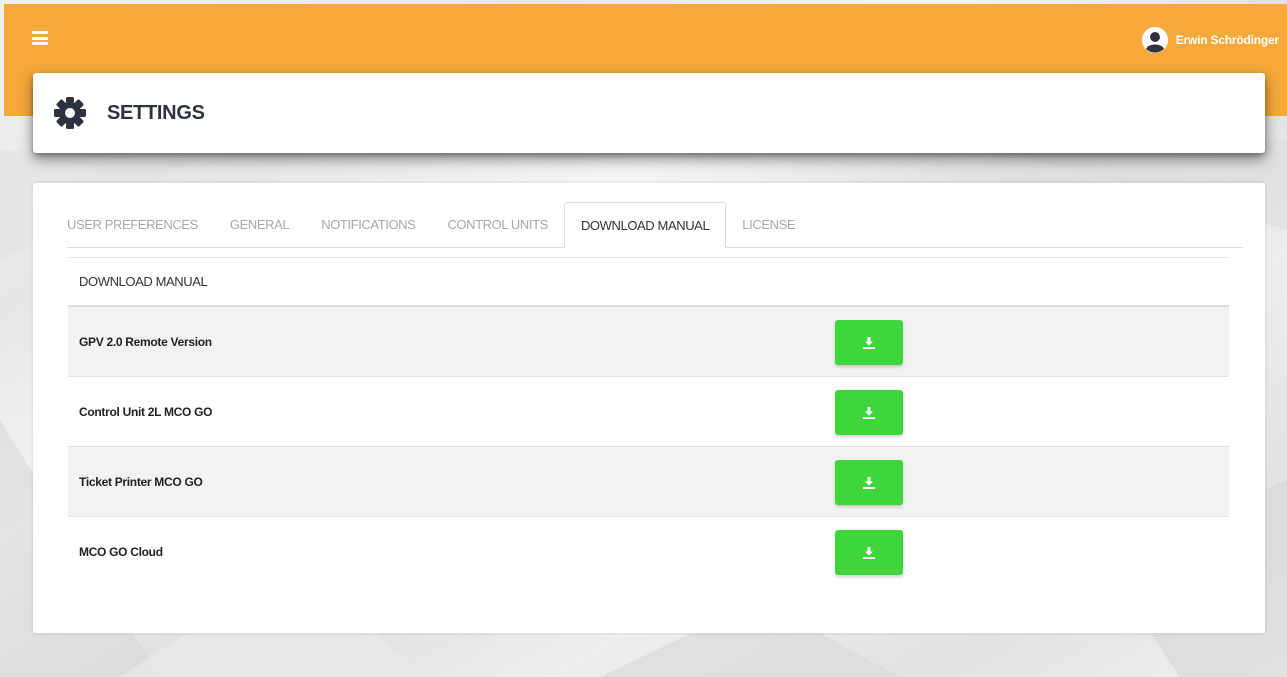  Describe the element at coordinates (648, 552) in the screenshot. I see `list-item: MCO GO Cloud` at that location.